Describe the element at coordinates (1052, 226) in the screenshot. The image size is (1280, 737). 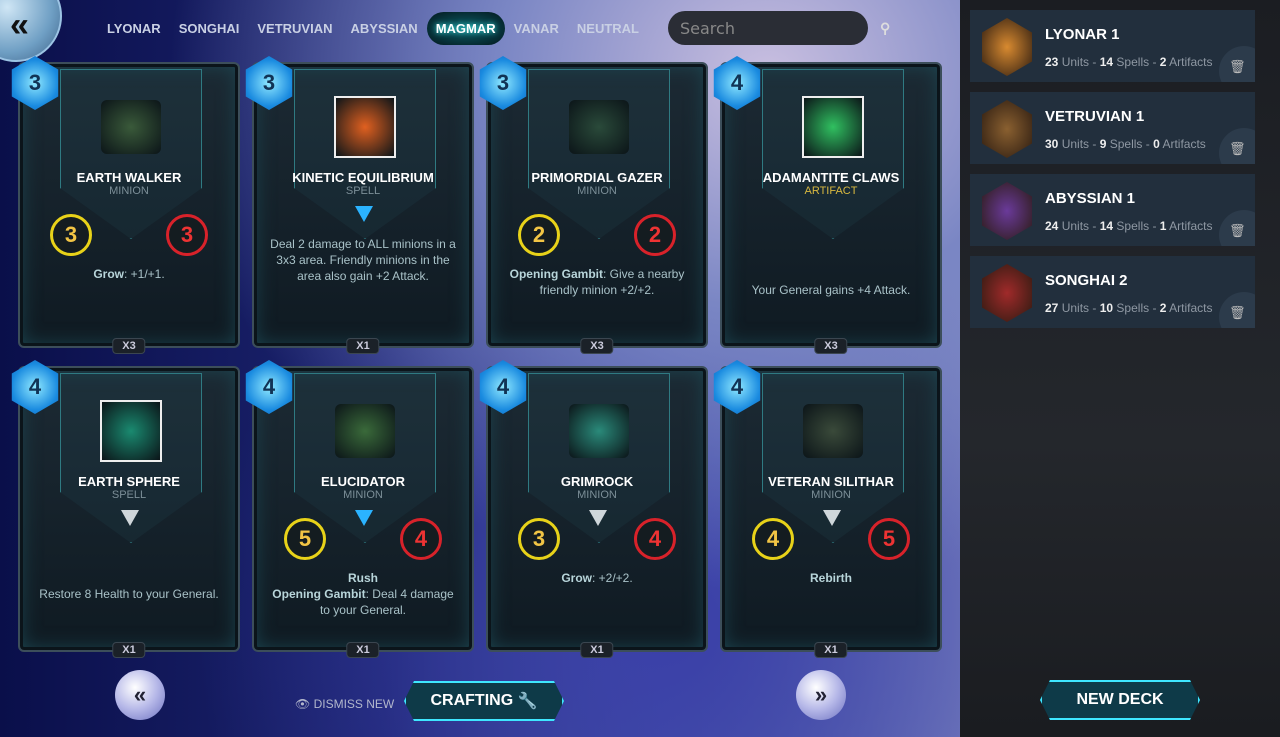
I see `unit-count: 24` at that location.